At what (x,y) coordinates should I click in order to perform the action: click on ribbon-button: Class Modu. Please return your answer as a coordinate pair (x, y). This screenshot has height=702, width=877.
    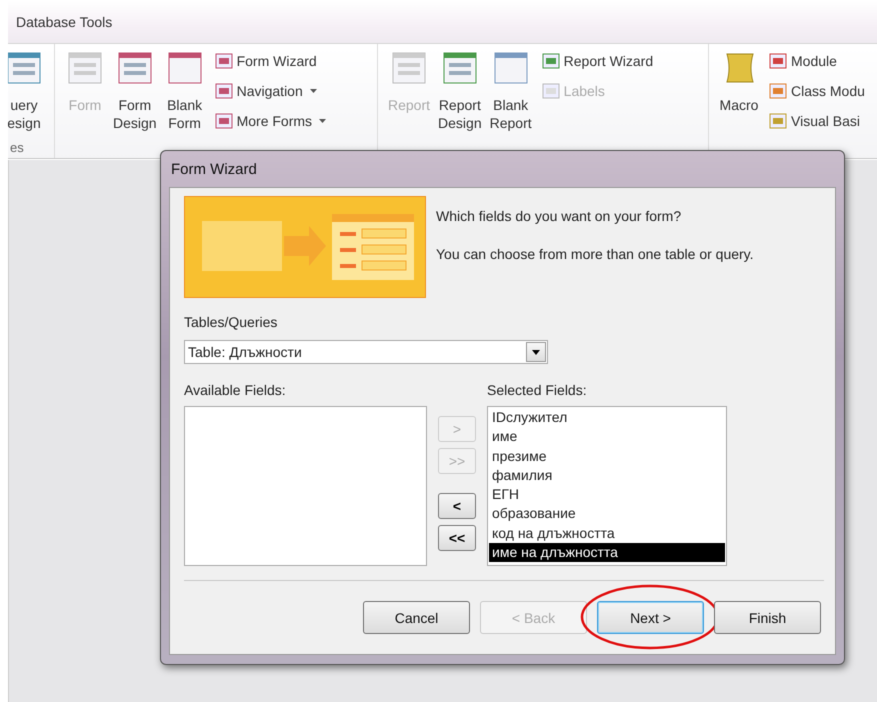
    Looking at the image, I should click on (817, 91).